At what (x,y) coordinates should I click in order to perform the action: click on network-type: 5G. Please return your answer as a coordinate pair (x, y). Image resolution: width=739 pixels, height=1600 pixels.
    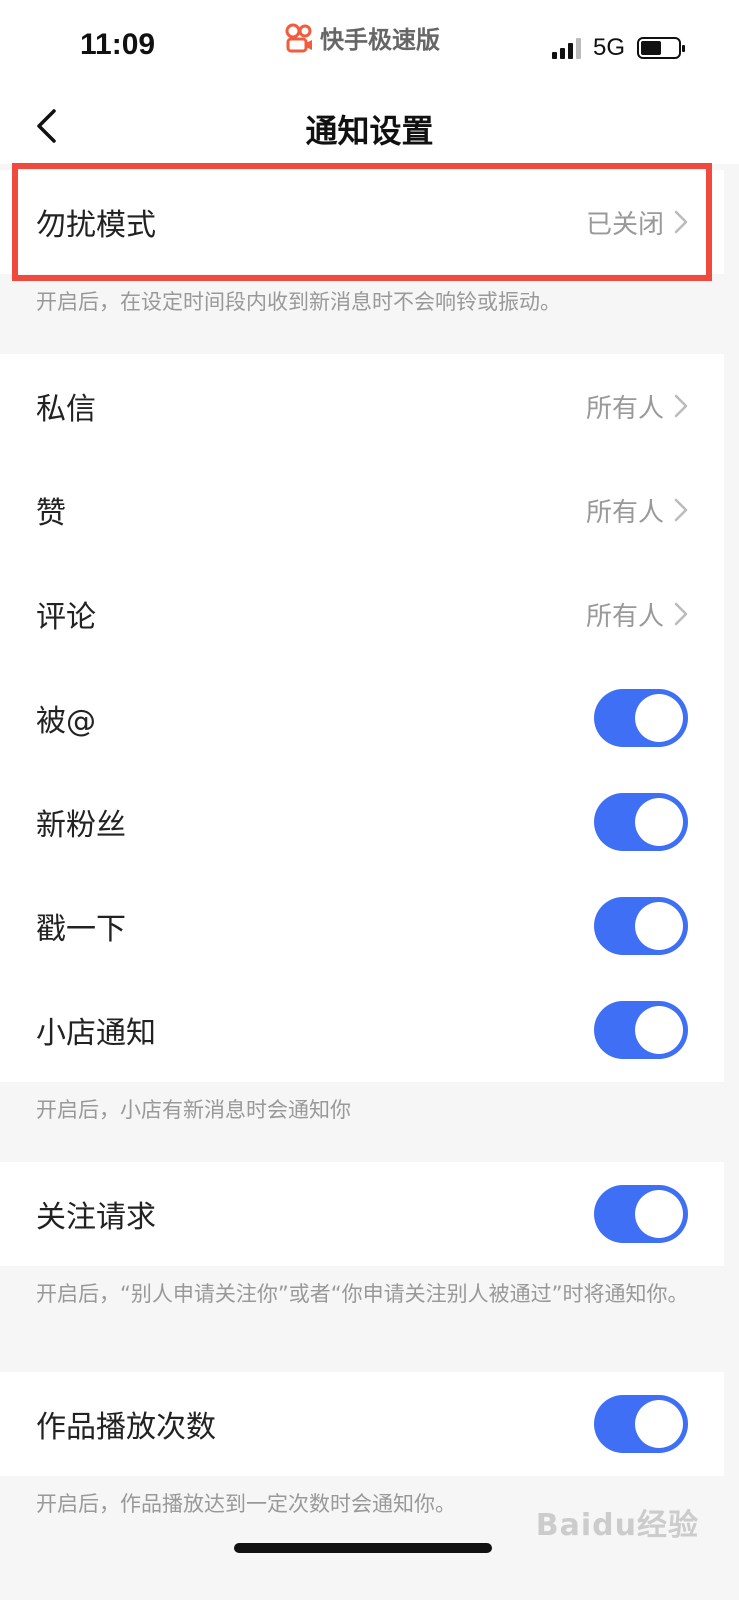
    Looking at the image, I should click on (608, 47).